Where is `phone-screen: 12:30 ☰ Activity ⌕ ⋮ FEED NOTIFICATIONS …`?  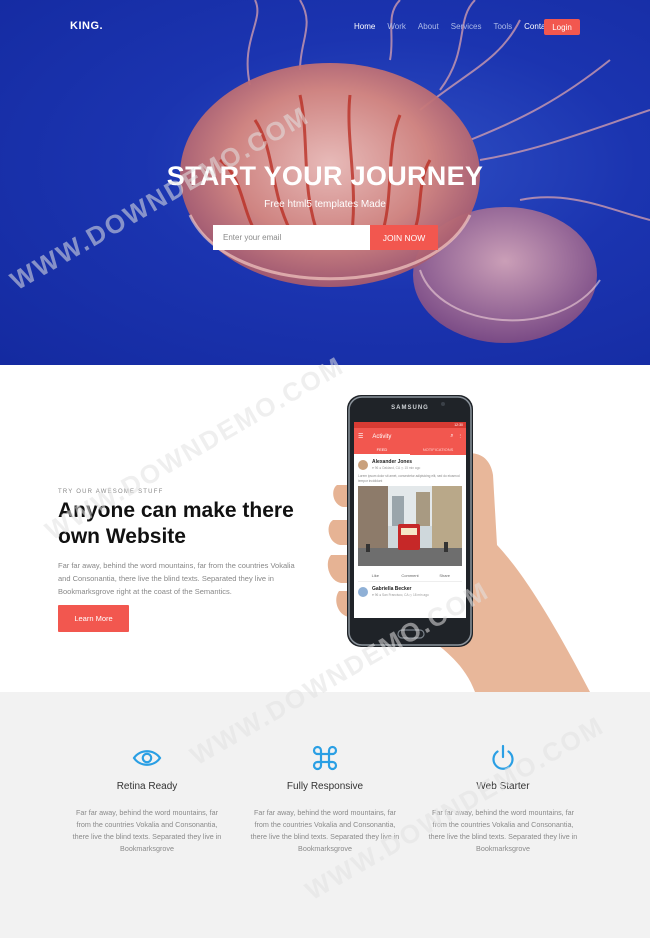 phone-screen: 12:30 ☰ Activity ⌕ ⋮ FEED NOTIFICATIONS … is located at coordinates (410, 520).